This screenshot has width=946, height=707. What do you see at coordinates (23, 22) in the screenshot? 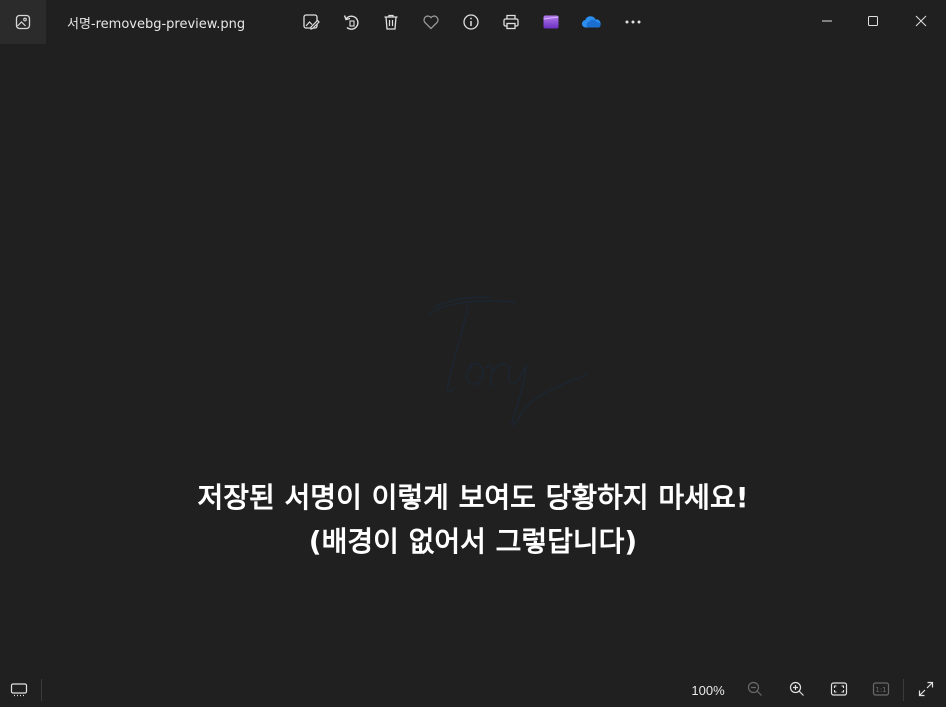
I see `photos-app-icon` at bounding box center [23, 22].